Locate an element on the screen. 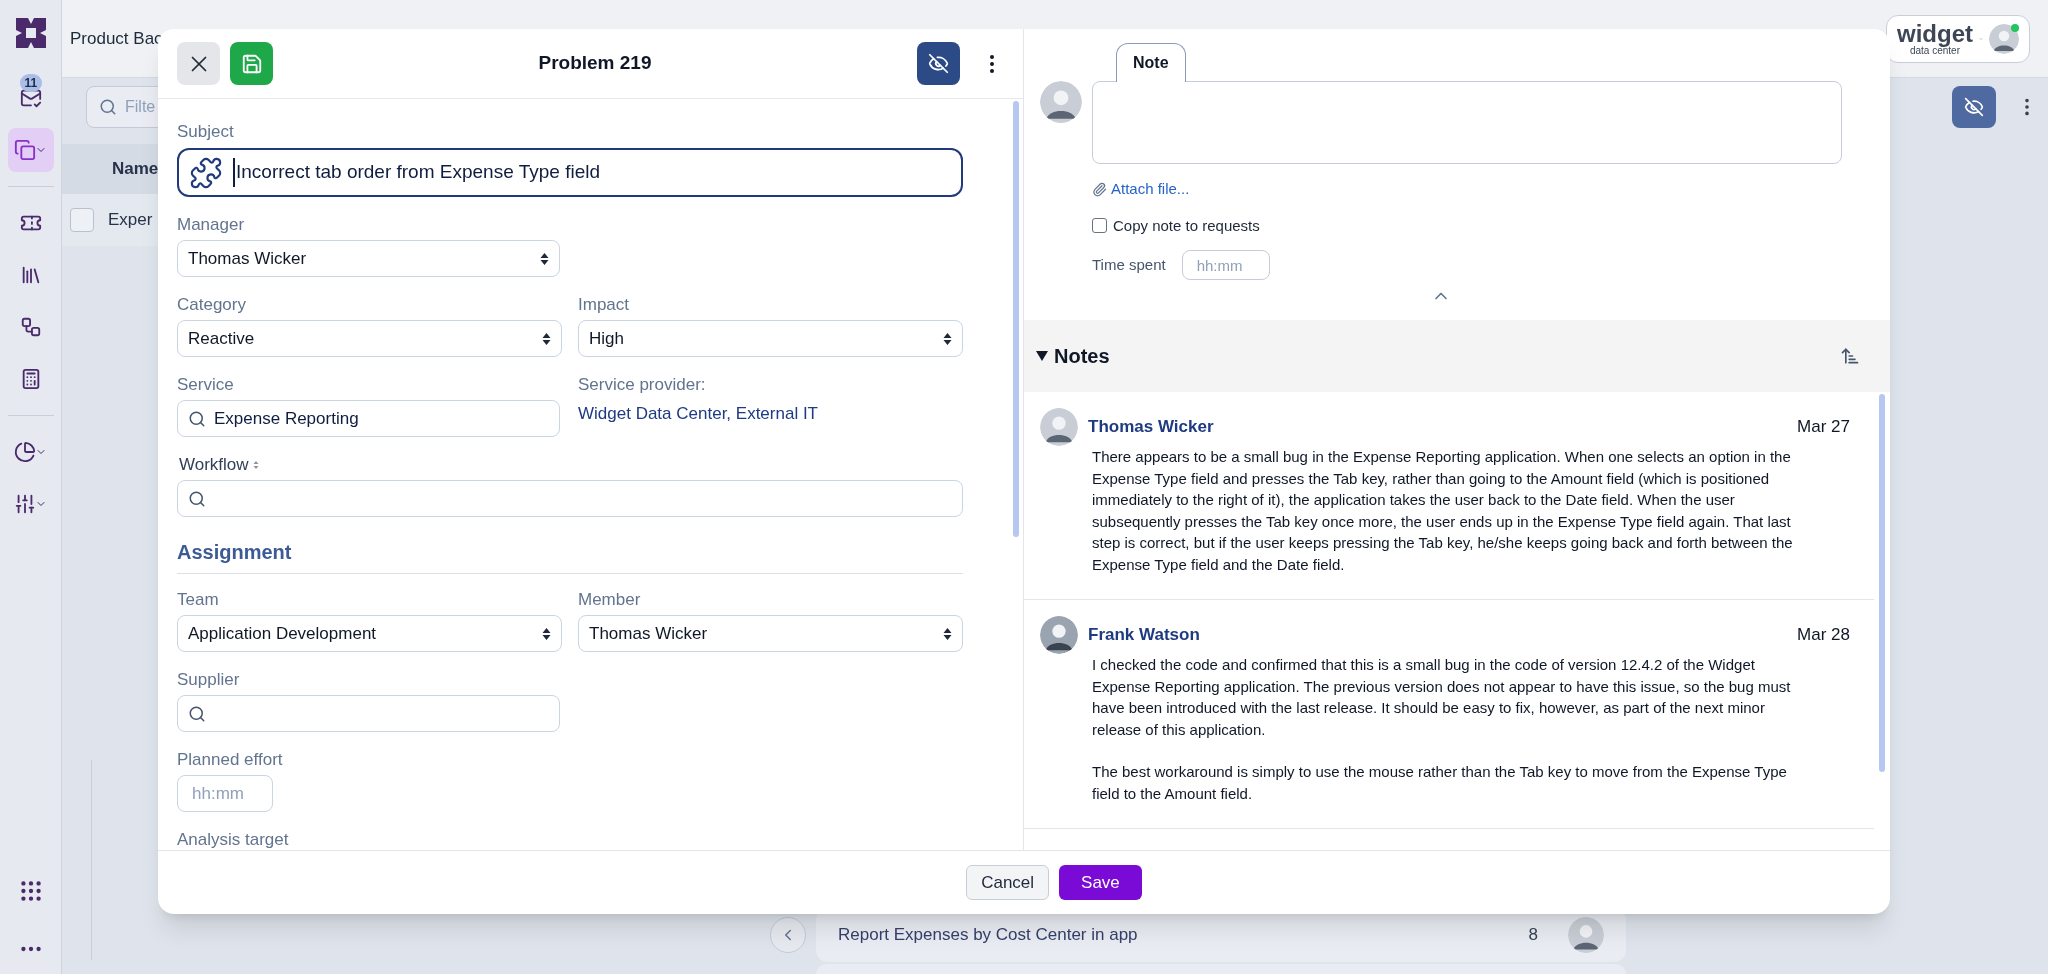 The height and width of the screenshot is (974, 2048). time-spent-field: hh:mm is located at coordinates (1225, 265).